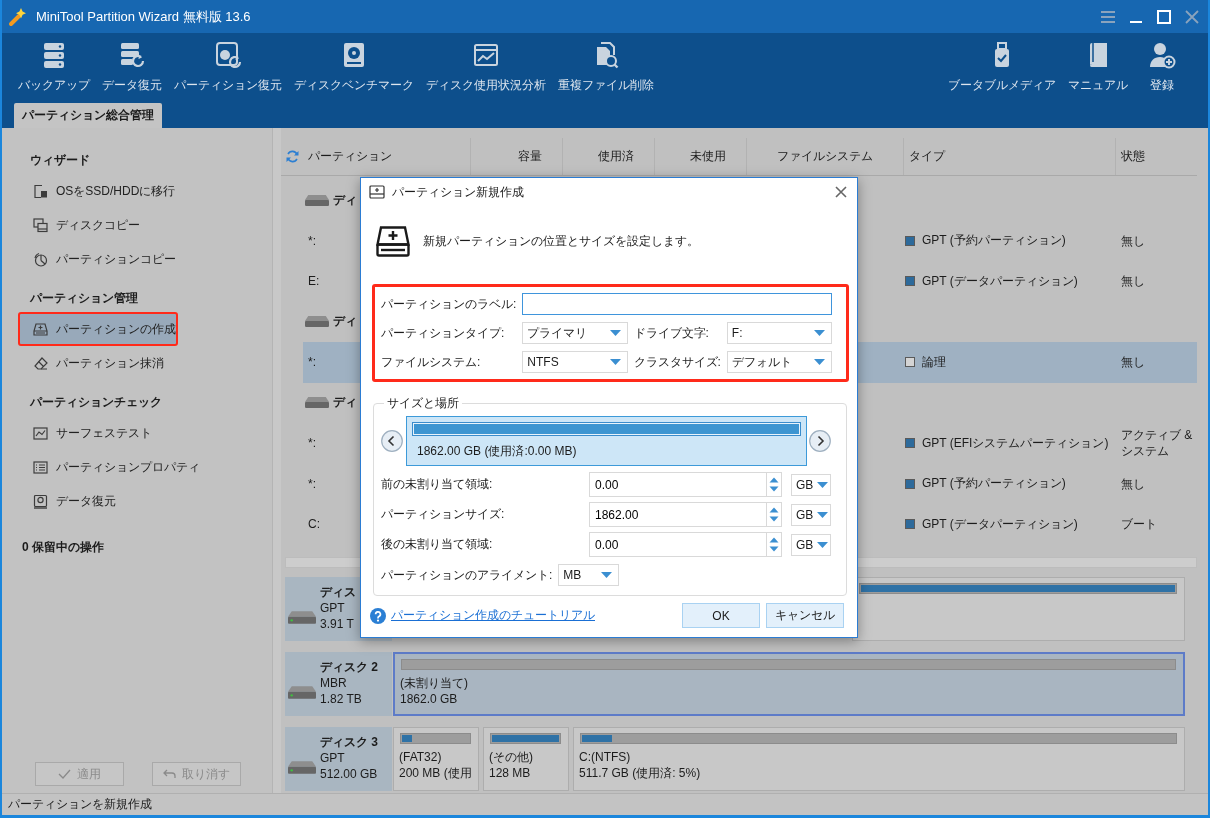  What do you see at coordinates (334, 683) in the screenshot?
I see `disk-style: MBR` at bounding box center [334, 683].